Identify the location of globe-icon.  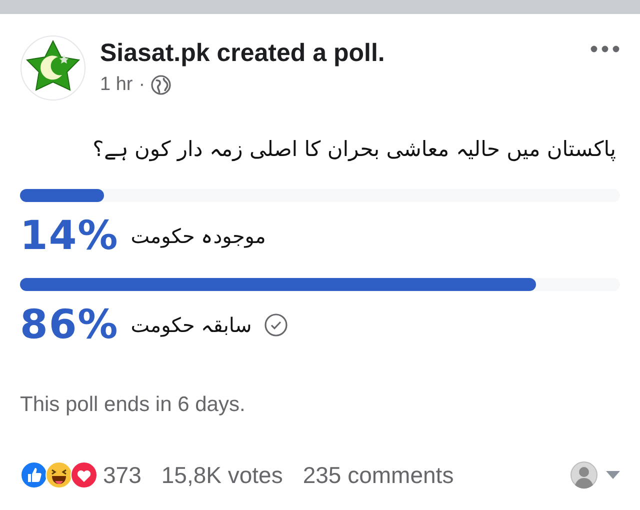
(161, 85).